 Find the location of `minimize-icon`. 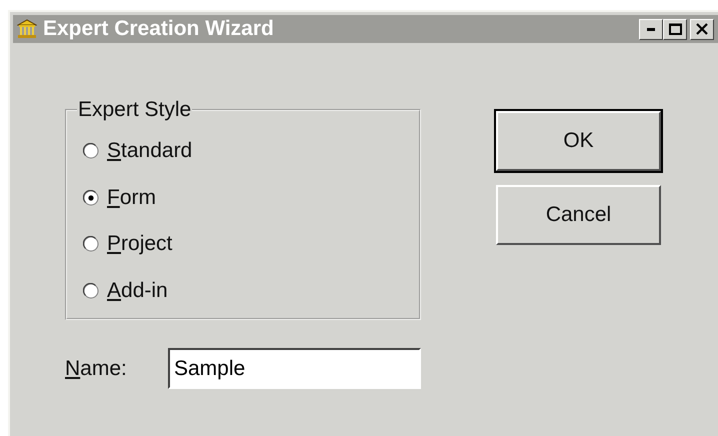

minimize-icon is located at coordinates (651, 29).